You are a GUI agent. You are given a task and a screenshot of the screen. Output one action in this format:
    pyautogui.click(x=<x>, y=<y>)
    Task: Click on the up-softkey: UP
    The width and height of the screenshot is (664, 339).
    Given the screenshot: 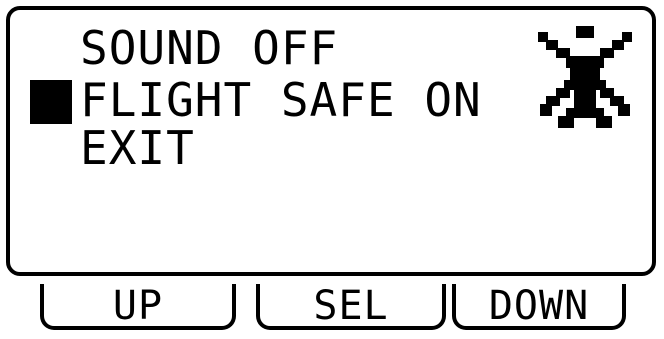 What is the action you would take?
    pyautogui.click(x=138, y=307)
    